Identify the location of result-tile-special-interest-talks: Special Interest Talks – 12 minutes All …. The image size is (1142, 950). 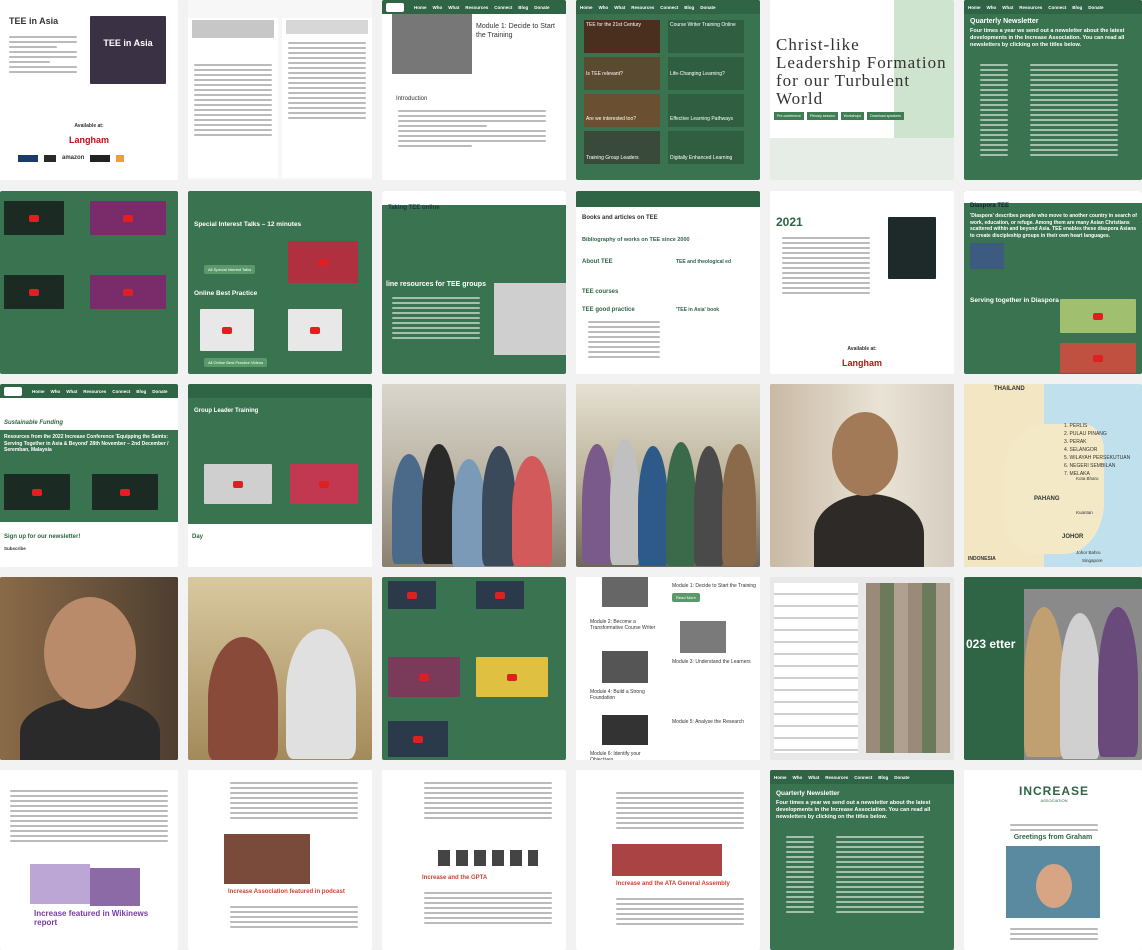
(280, 282).